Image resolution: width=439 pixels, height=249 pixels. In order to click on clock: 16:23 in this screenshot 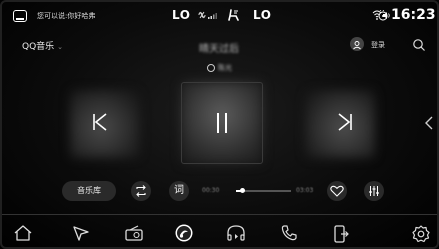, I will do `click(413, 15)`.